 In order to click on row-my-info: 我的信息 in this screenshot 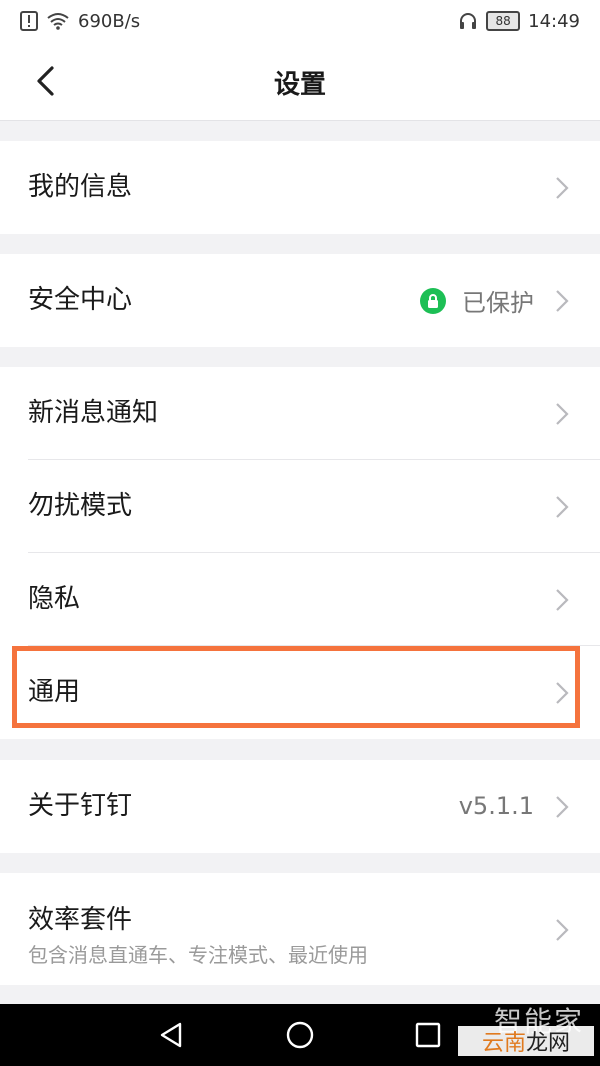, I will do `click(300, 187)`.